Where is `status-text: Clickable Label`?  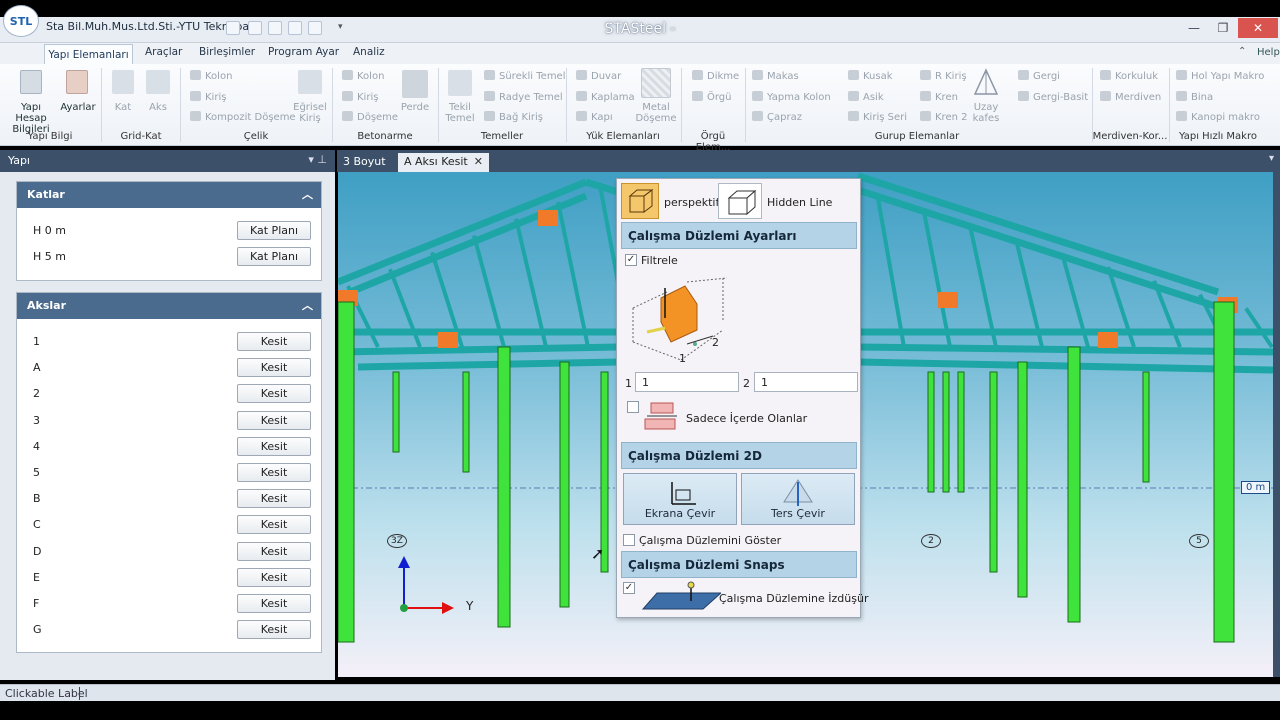
status-text: Clickable Label is located at coordinates (46, 693).